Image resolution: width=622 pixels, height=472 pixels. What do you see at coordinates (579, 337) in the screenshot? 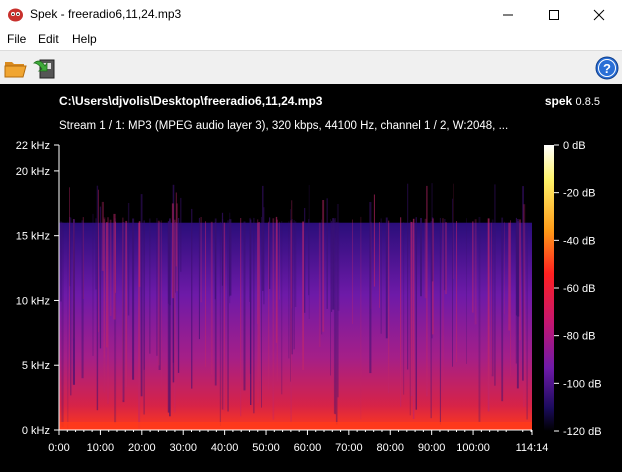
I see `db-tick-label: -80 dB` at bounding box center [579, 337].